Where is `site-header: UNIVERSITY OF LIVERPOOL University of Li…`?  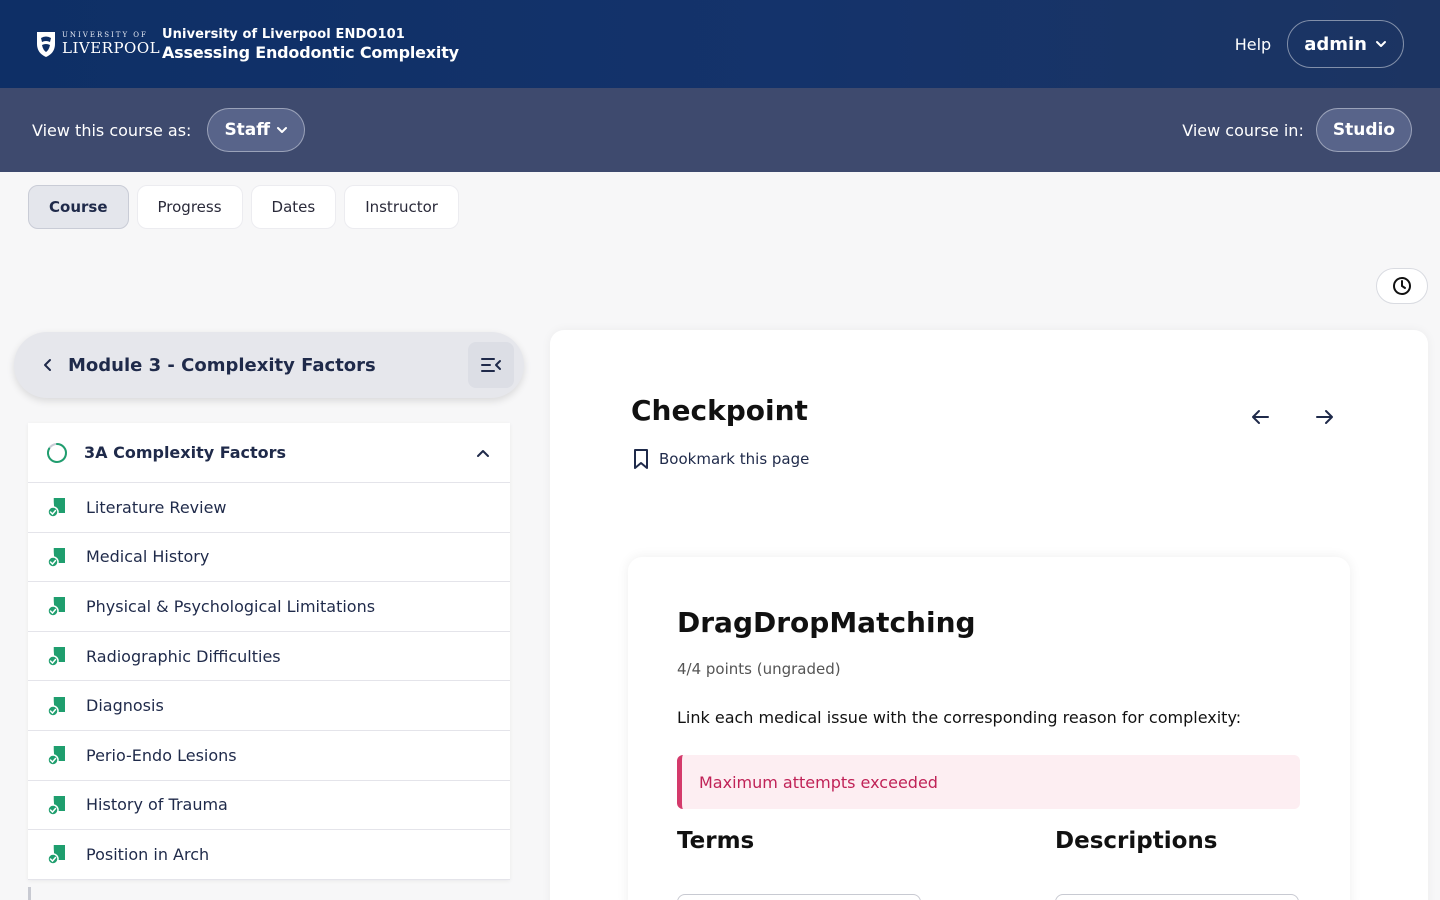 site-header: UNIVERSITY OF LIVERPOOL University of Li… is located at coordinates (720, 44).